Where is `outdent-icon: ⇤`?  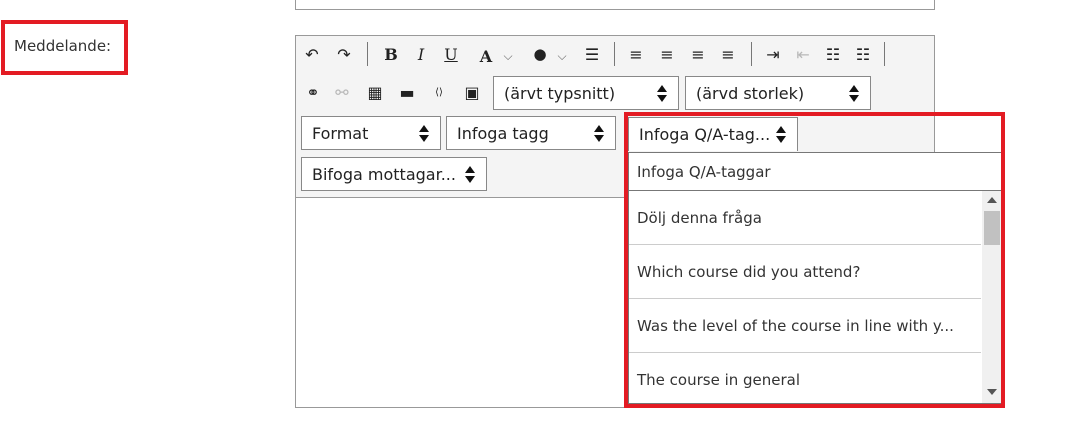 outdent-icon: ⇤ is located at coordinates (803, 54).